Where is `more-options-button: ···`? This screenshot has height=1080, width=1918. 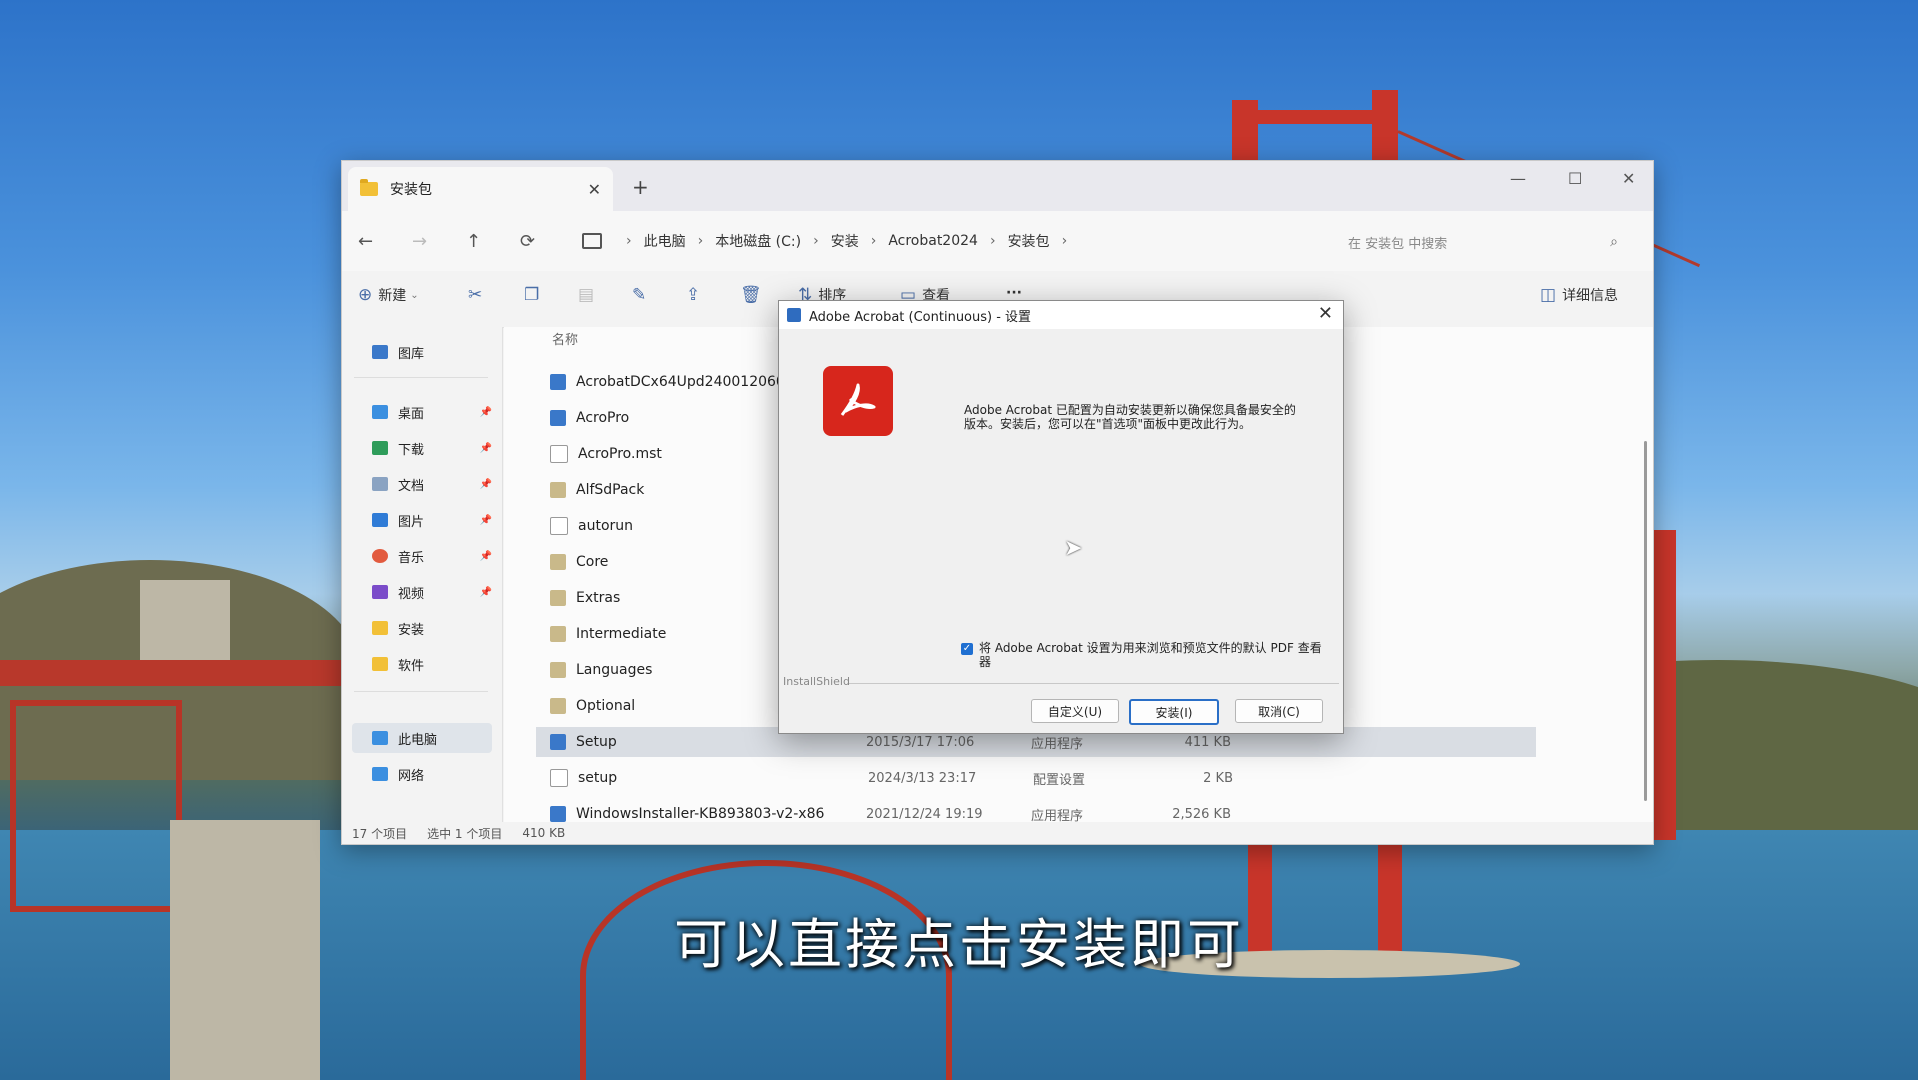
more-options-button: ··· is located at coordinates (1014, 293).